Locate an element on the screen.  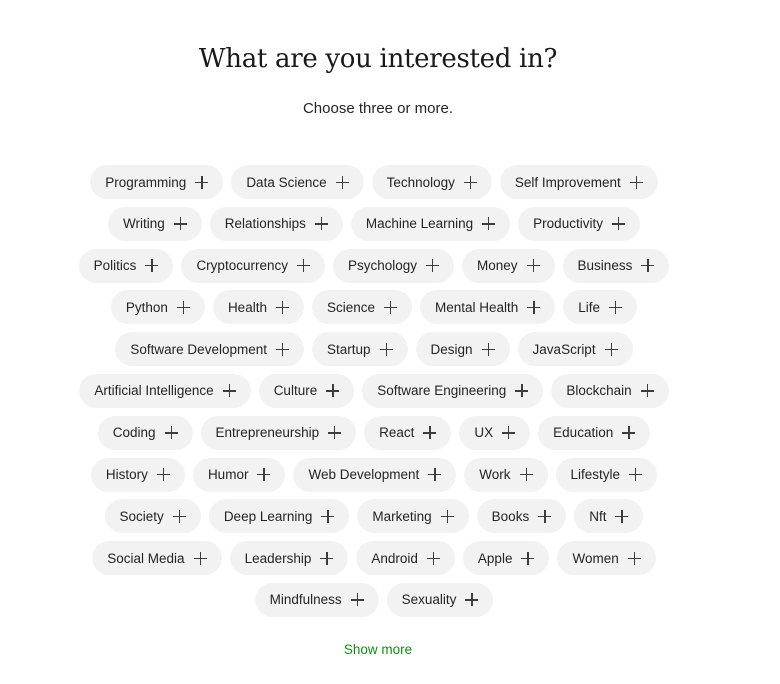
topic-label: Sexuality is located at coordinates (429, 600).